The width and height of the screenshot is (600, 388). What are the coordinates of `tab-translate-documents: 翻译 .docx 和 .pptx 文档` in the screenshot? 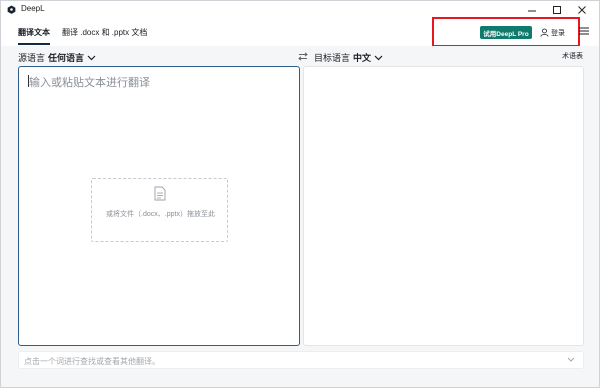 It's located at (104, 35).